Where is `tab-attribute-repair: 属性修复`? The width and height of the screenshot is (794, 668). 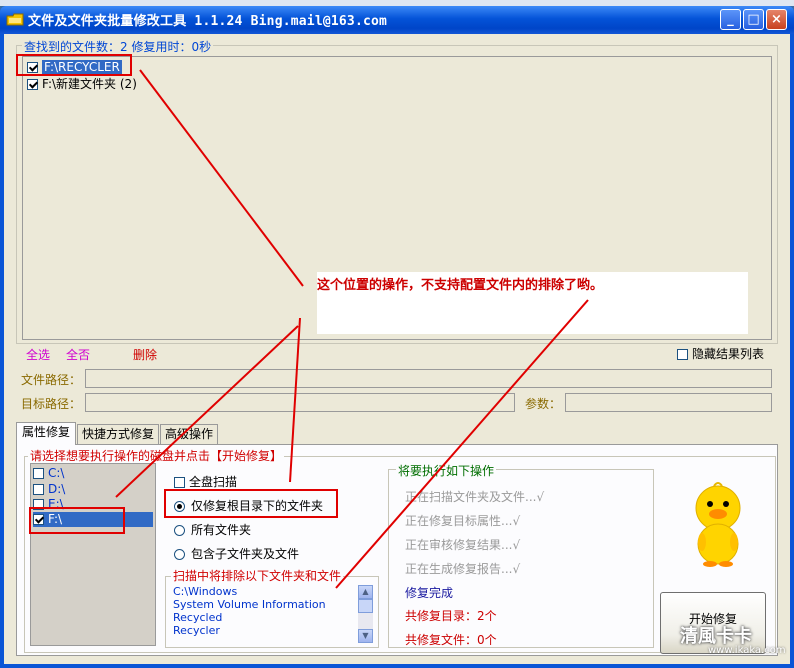
tab-attribute-repair: 属性修复 is located at coordinates (46, 433).